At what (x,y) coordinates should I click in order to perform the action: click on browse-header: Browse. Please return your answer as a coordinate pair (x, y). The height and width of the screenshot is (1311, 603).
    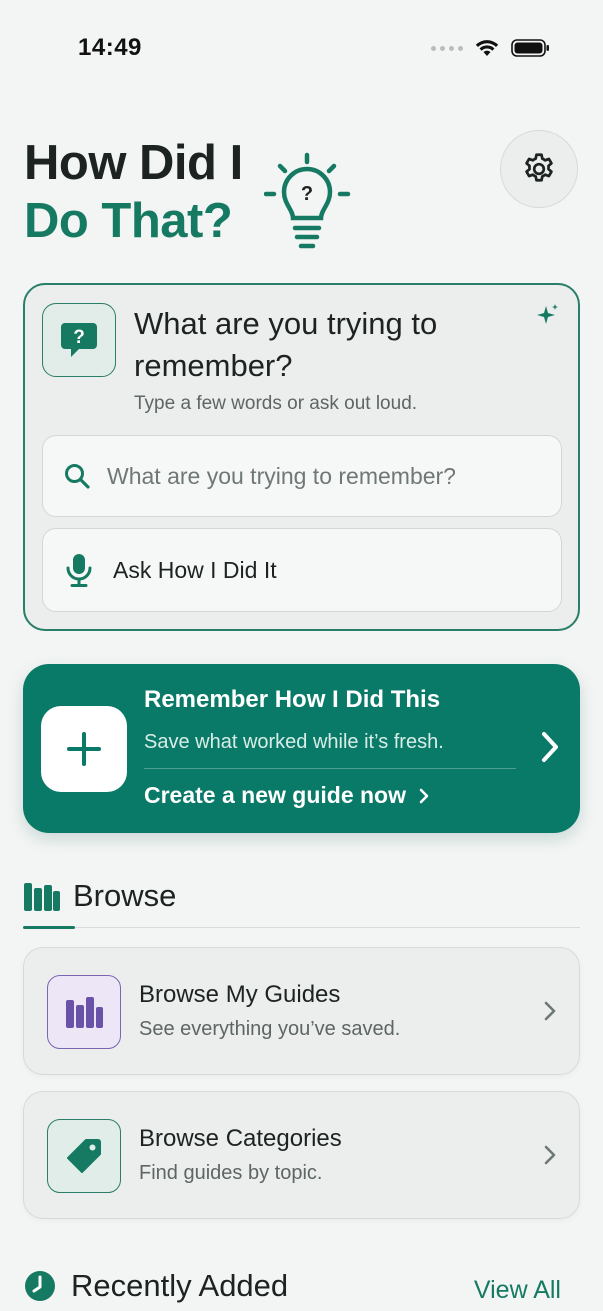
    Looking at the image, I should click on (99, 896).